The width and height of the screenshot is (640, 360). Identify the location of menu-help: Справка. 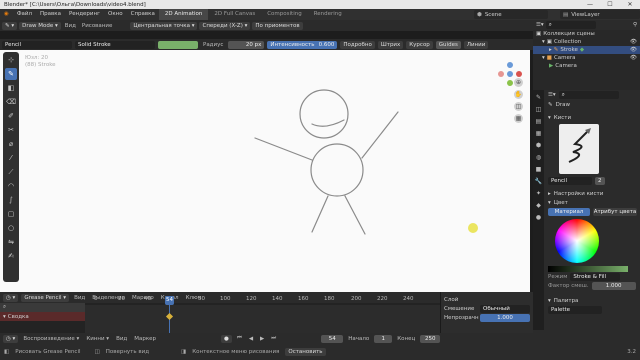
(143, 14).